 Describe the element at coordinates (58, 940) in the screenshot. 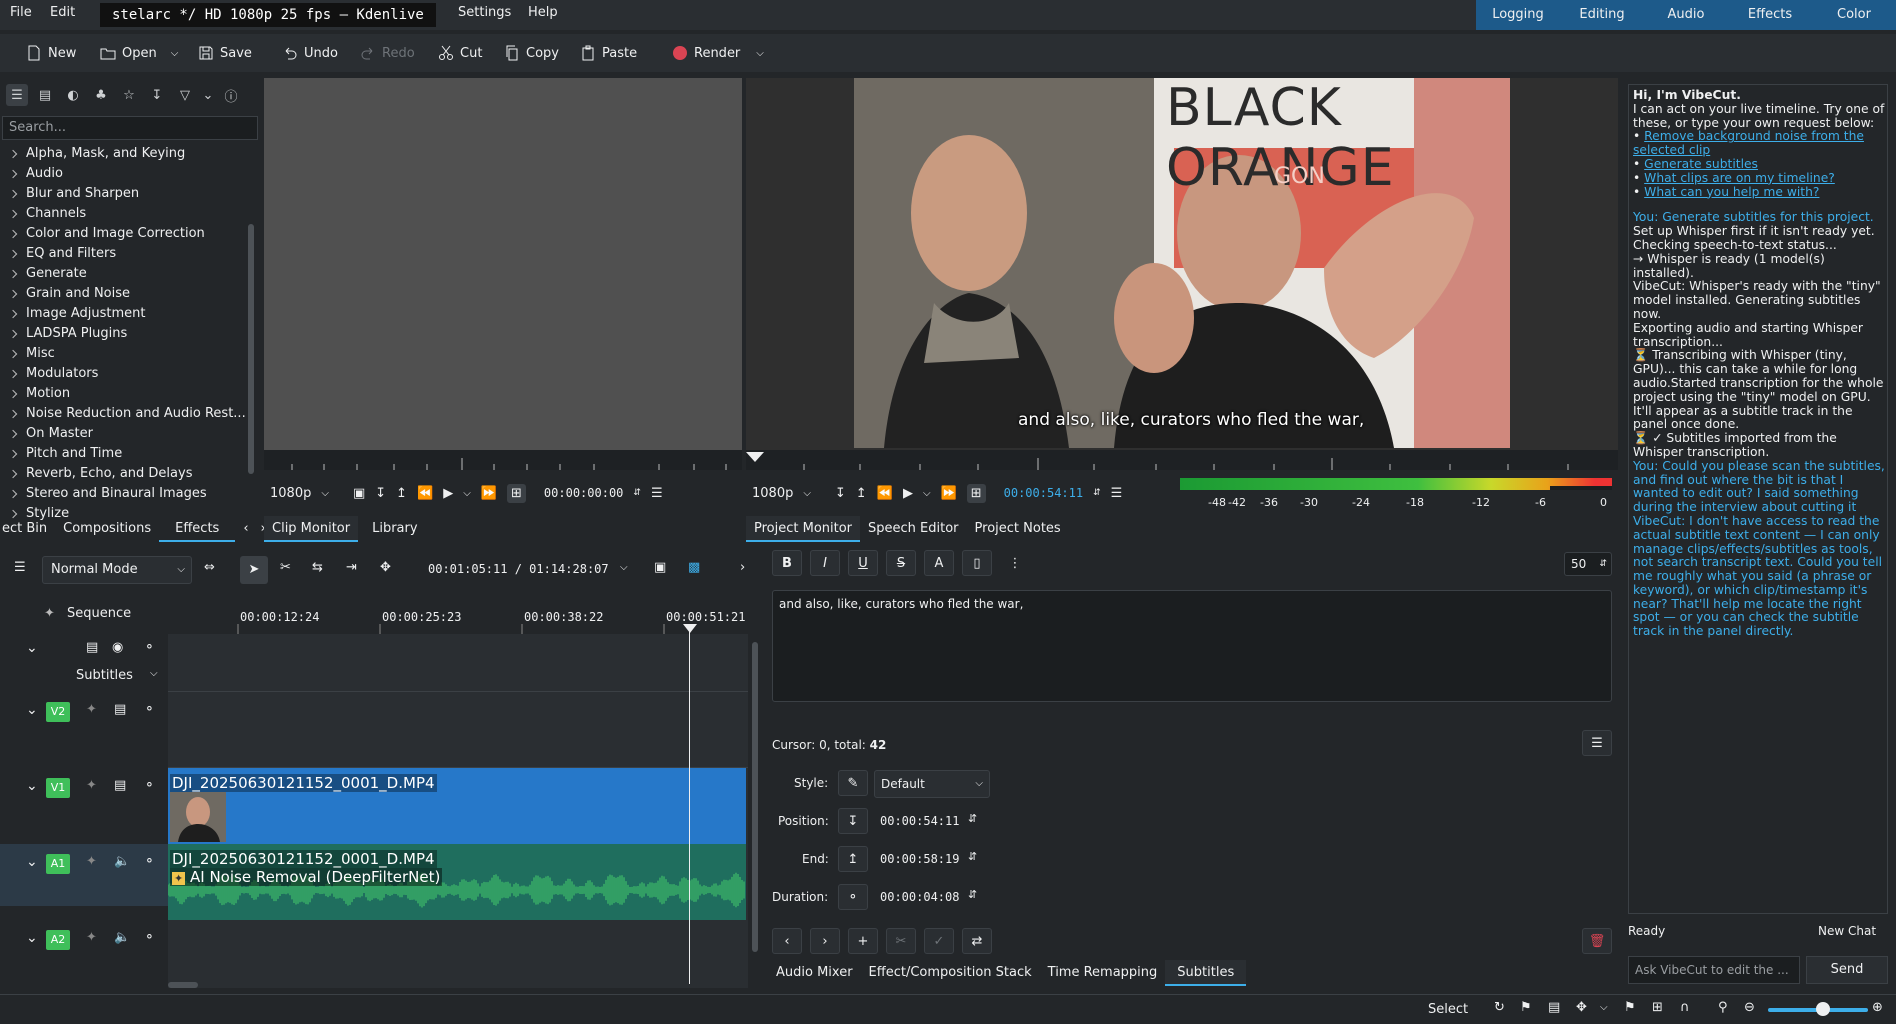

I see `track-tag-a2: A2` at that location.